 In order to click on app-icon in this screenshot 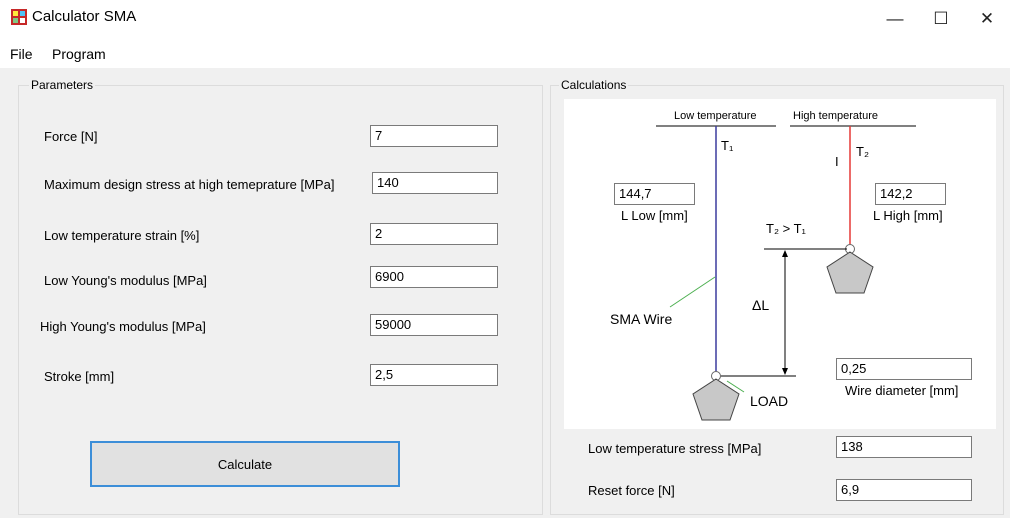, I will do `click(19, 17)`.